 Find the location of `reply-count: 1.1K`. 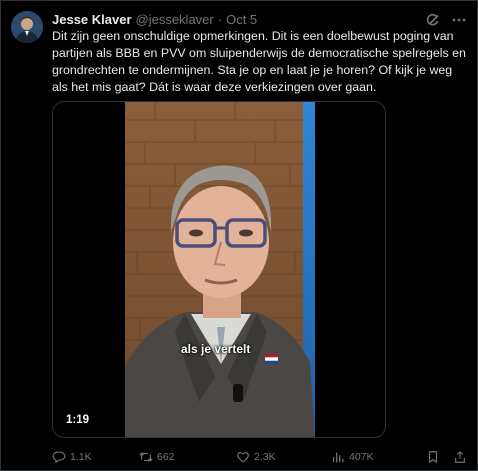

reply-count: 1.1K is located at coordinates (81, 457).